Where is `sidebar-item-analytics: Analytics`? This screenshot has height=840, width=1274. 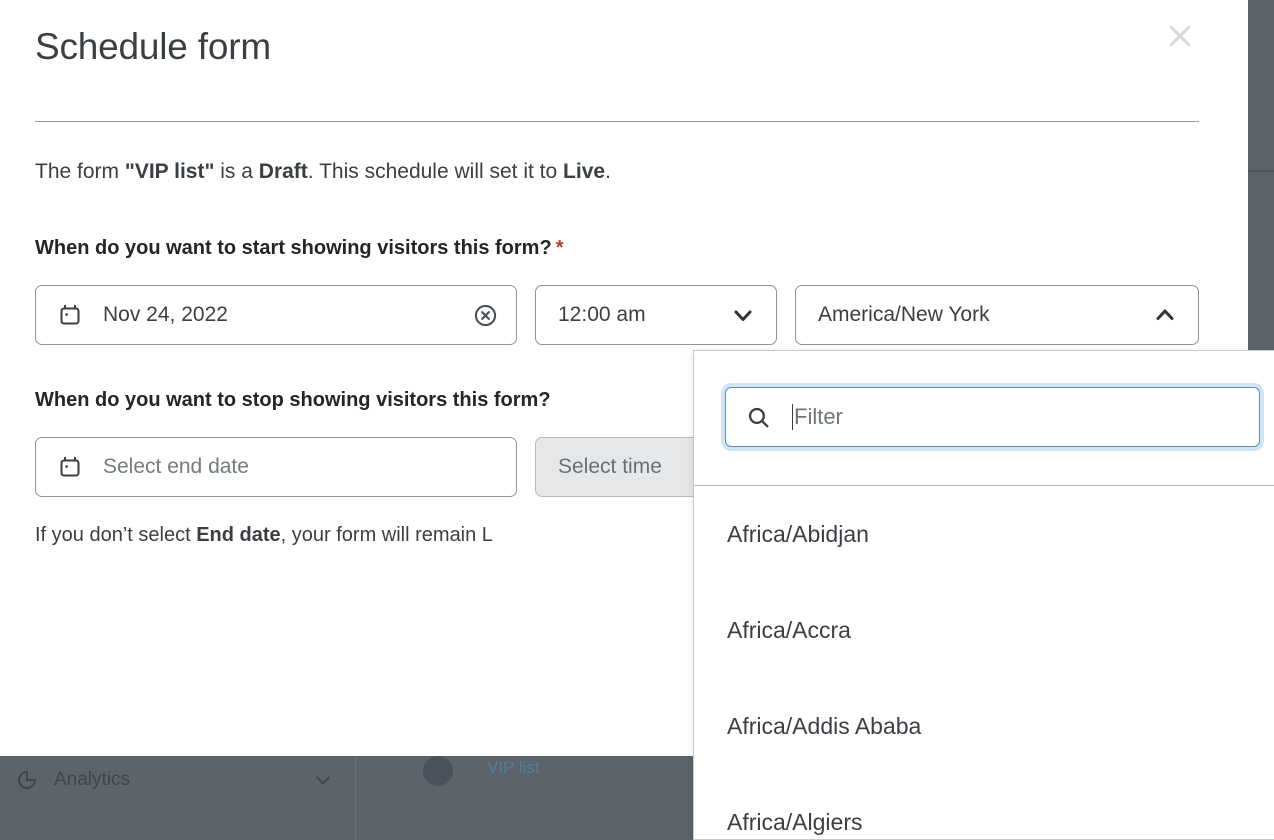
sidebar-item-analytics: Analytics is located at coordinates (174, 780).